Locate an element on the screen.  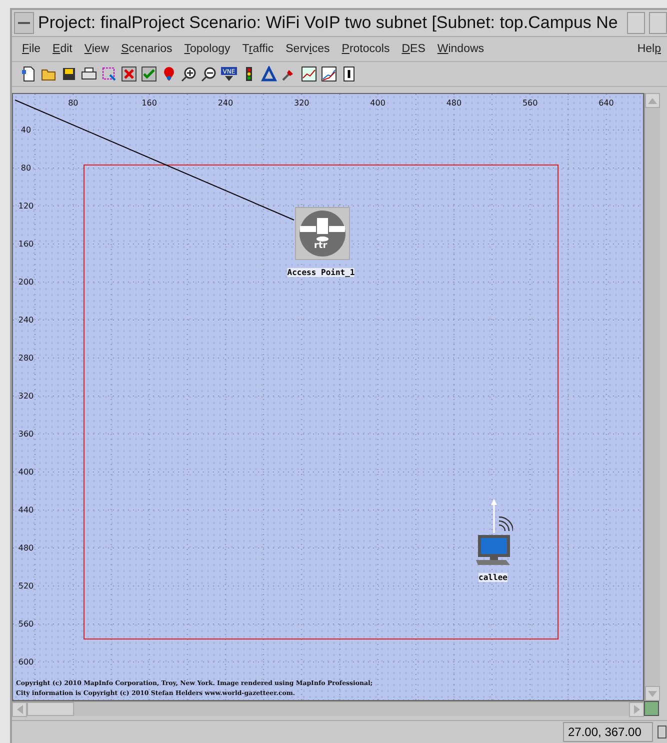
zoom-out-icon is located at coordinates (209, 74).